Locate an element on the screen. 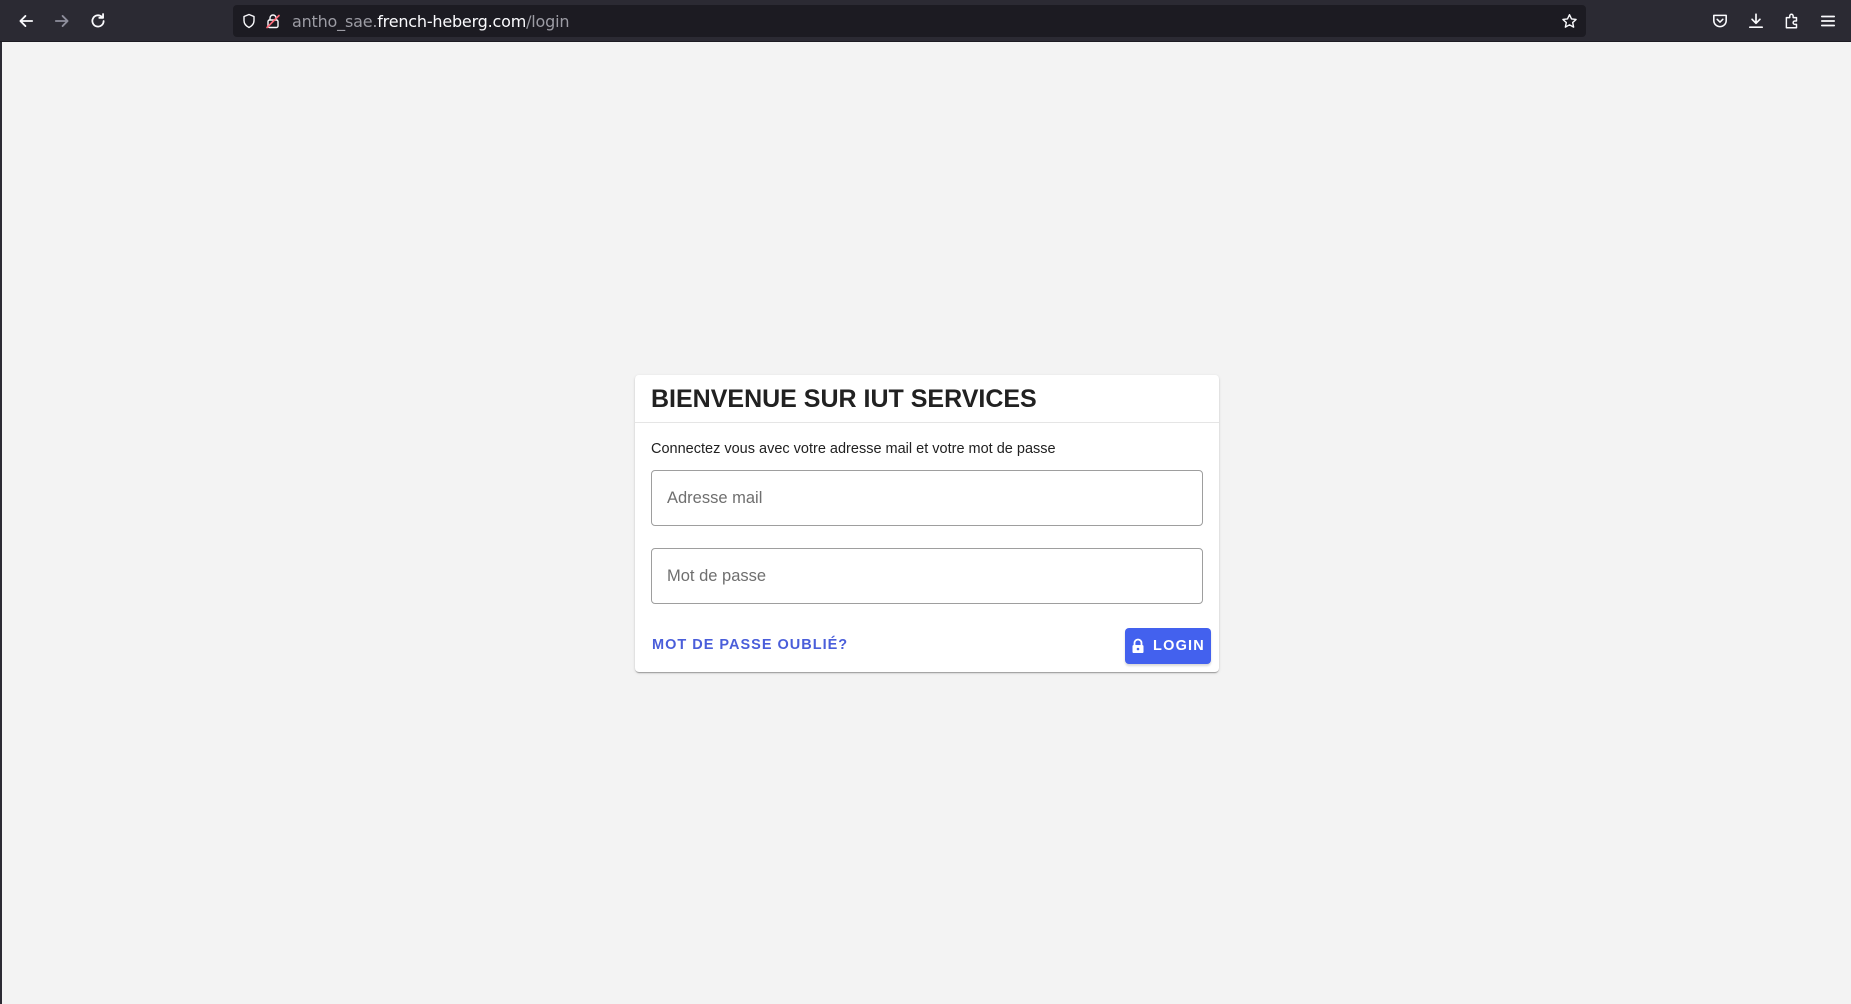 The height and width of the screenshot is (1004, 1851). back-button is located at coordinates (26, 21).